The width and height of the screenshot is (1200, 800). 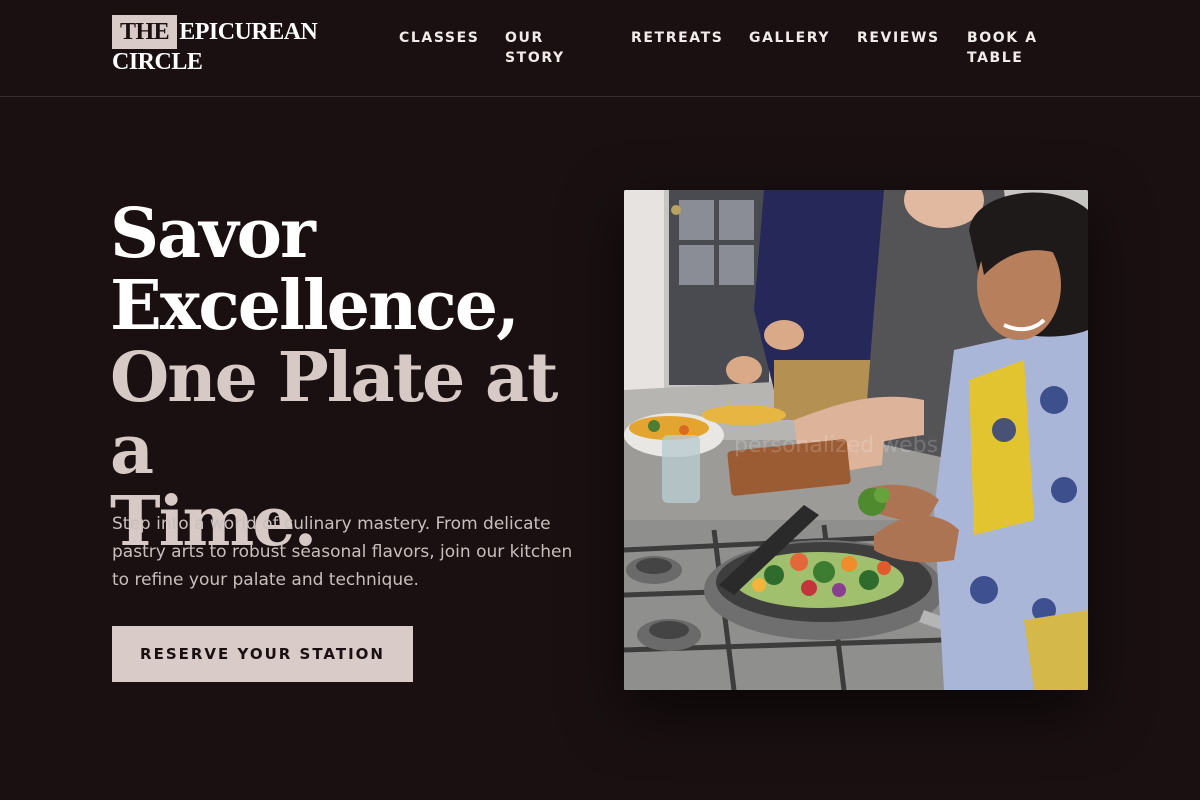 I want to click on photo-watermark: personalized webs, so click(x=836, y=445).